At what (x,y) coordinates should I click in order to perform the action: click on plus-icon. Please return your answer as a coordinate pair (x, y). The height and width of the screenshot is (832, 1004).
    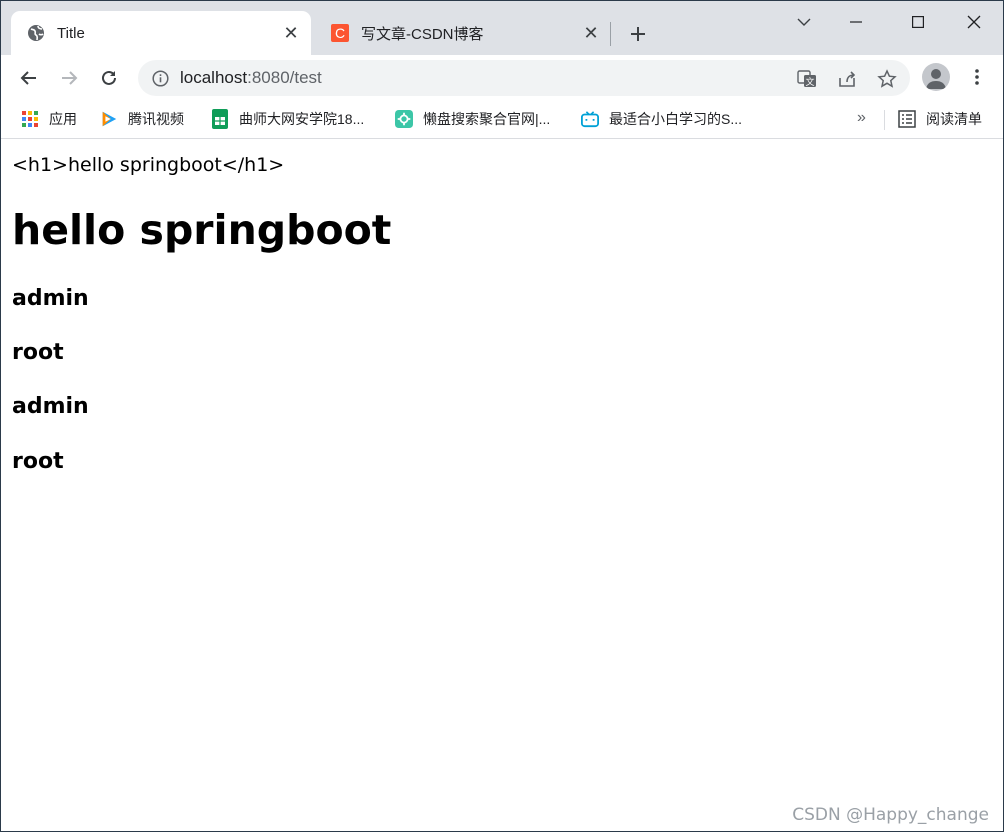
    Looking at the image, I should click on (638, 34).